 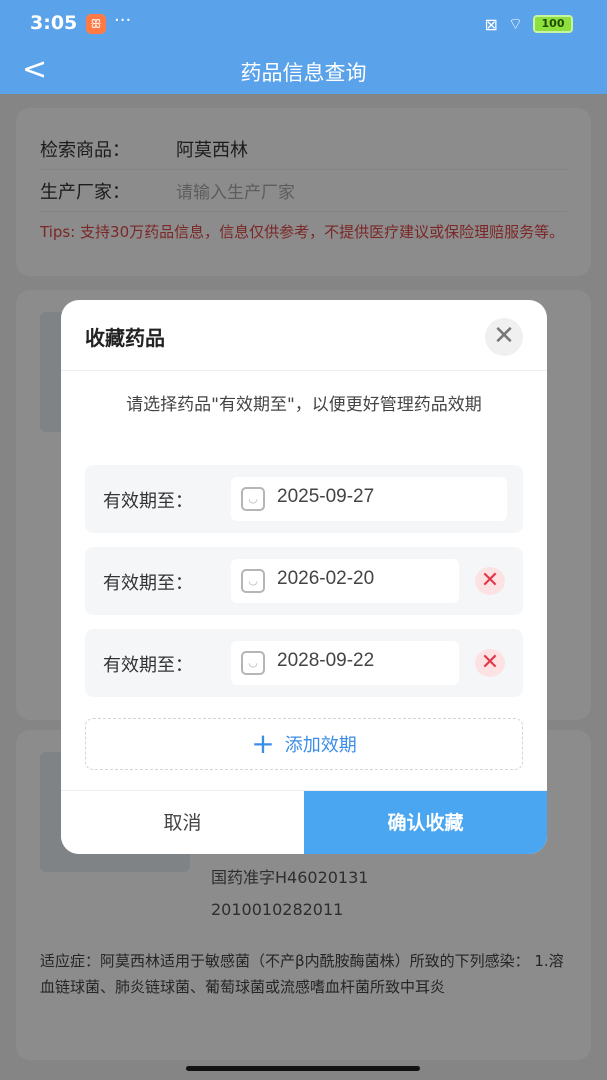 What do you see at coordinates (304, 370) in the screenshot?
I see `divider` at bounding box center [304, 370].